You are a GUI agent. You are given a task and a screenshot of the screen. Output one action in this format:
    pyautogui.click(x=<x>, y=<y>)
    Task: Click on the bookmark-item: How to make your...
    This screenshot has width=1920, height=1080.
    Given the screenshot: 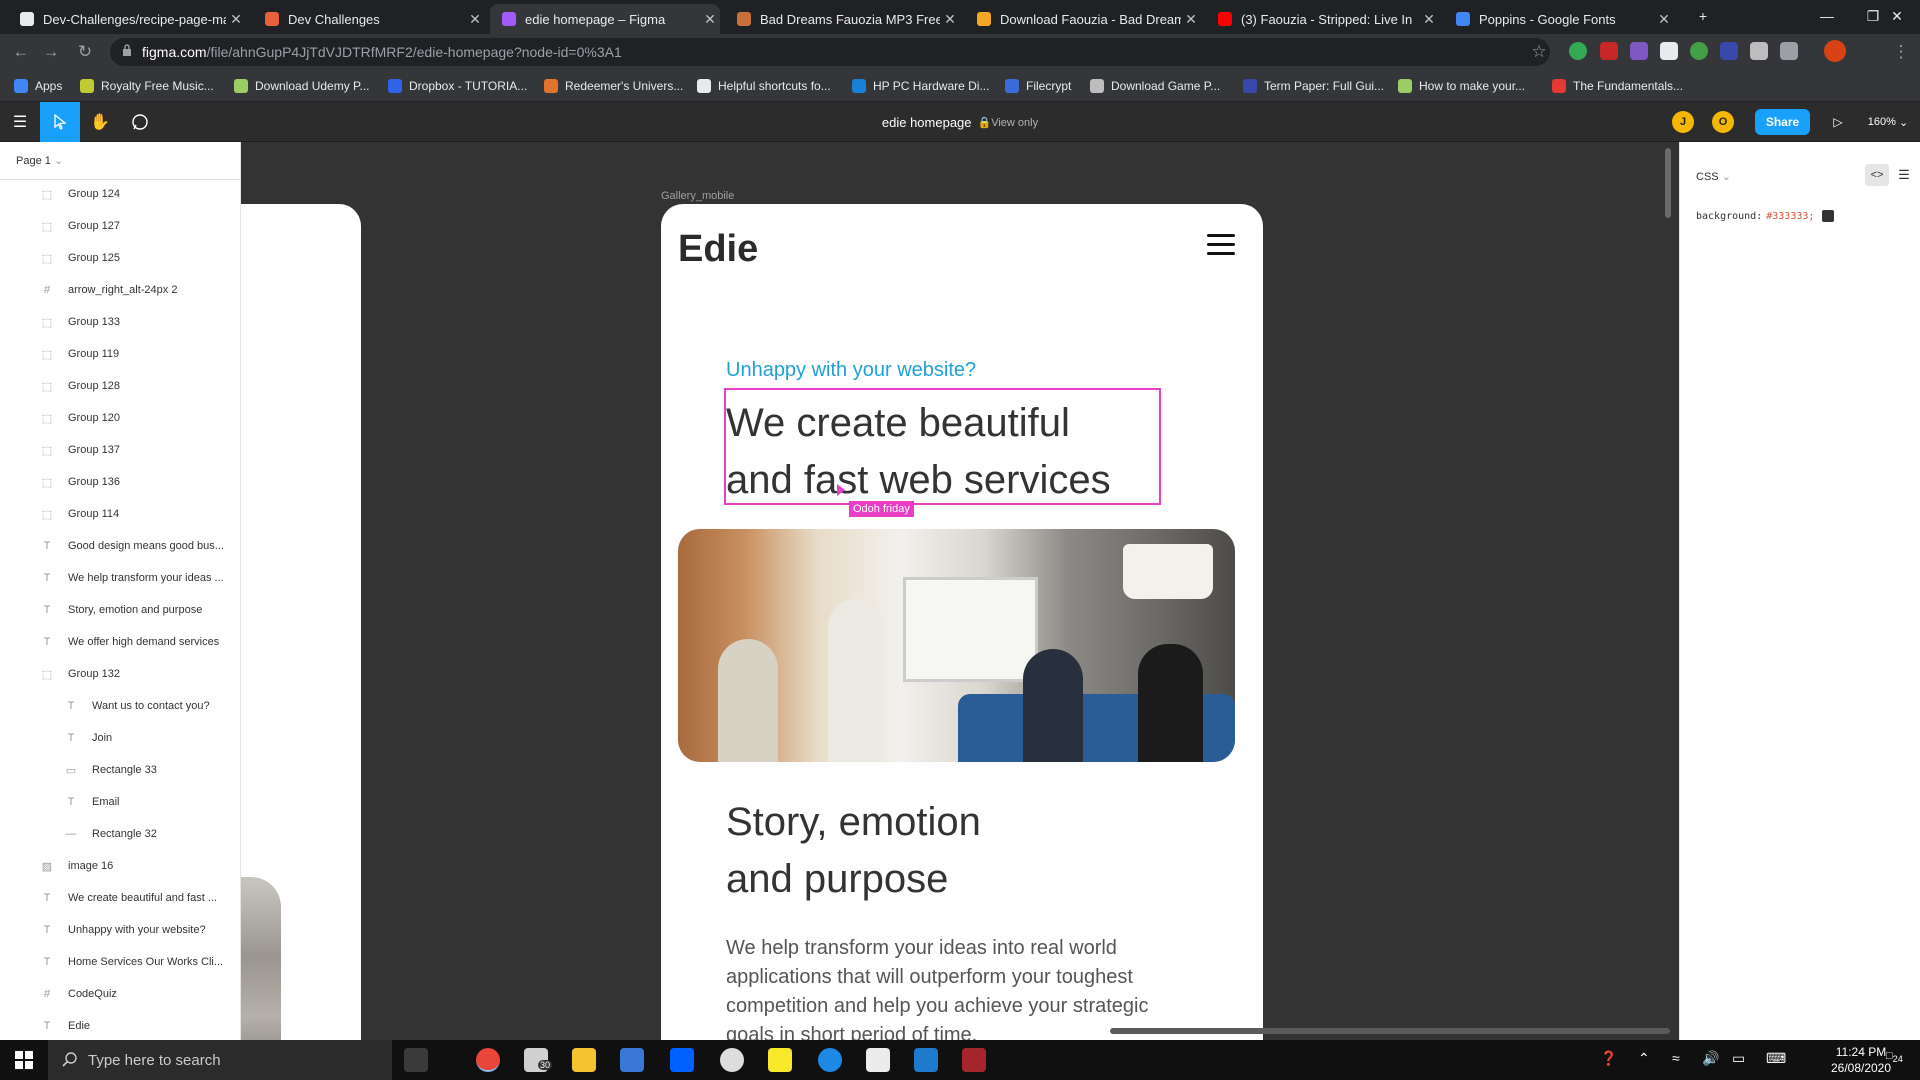 What is the action you would take?
    pyautogui.click(x=1461, y=86)
    